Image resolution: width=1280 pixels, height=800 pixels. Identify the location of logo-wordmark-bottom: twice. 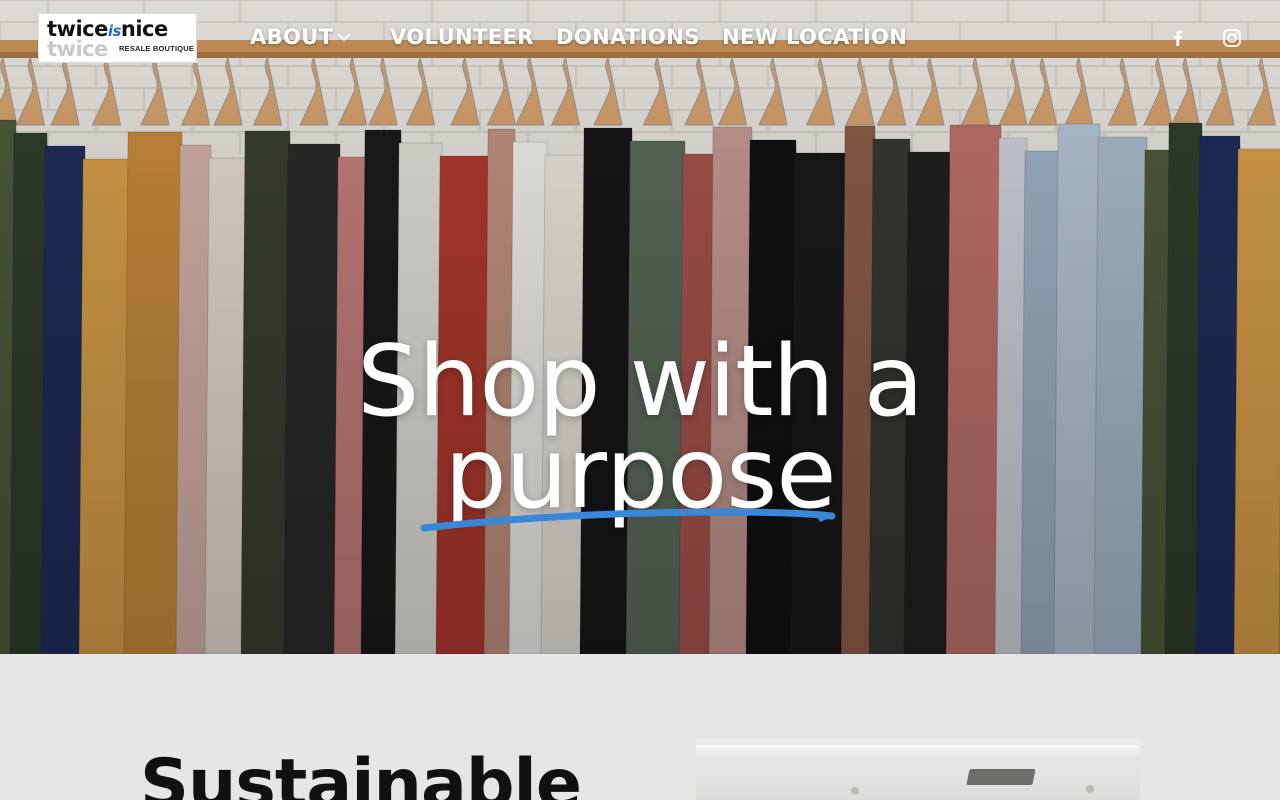
(77, 49).